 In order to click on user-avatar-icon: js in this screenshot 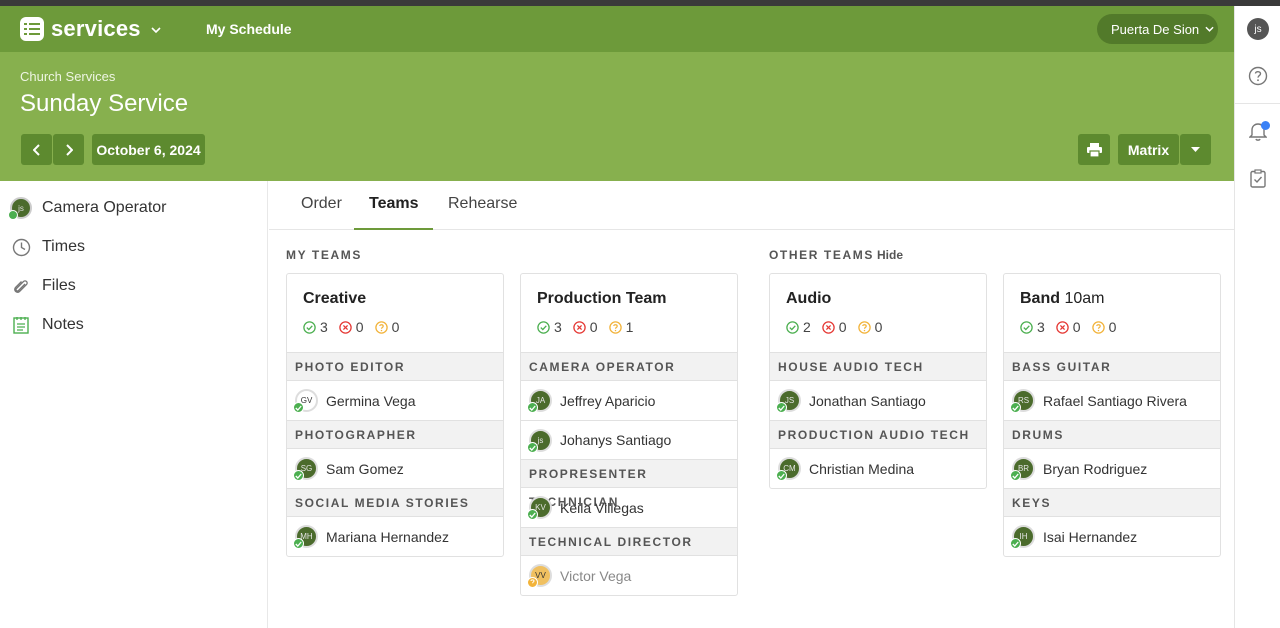, I will do `click(20, 208)`.